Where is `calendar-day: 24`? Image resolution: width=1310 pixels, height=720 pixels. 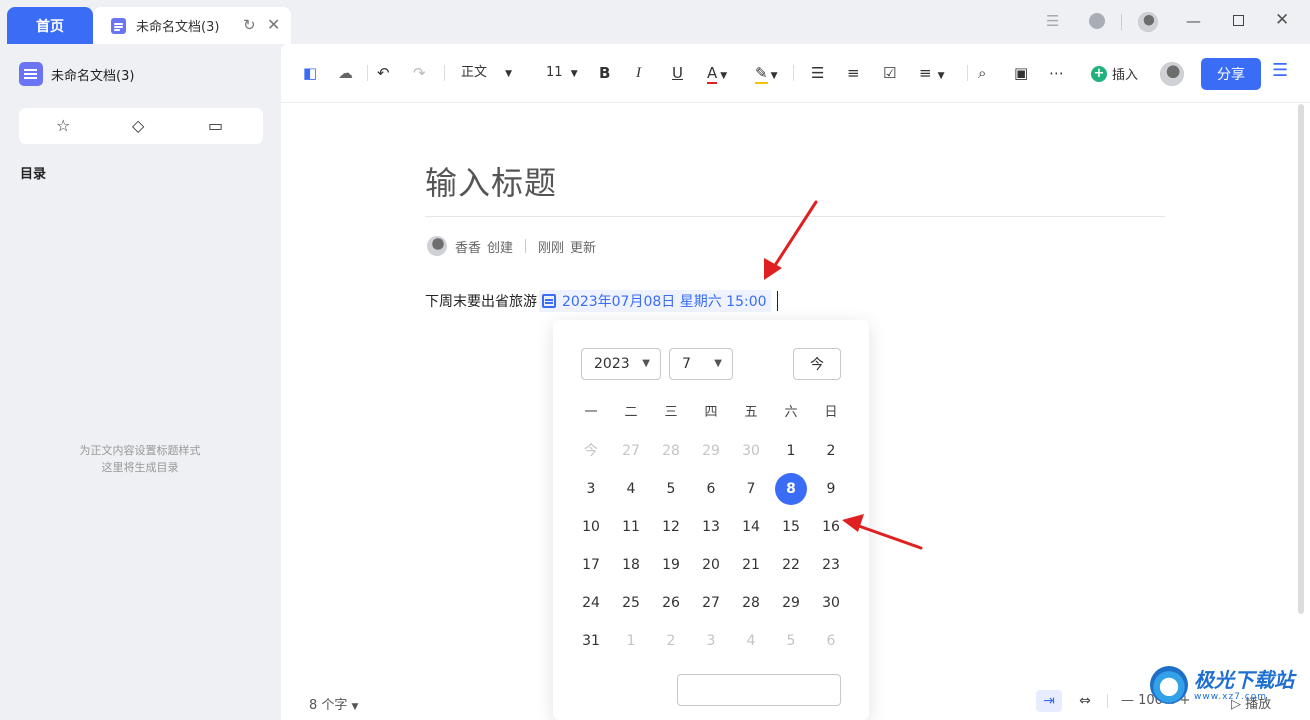
calendar-day: 24 is located at coordinates (591, 603).